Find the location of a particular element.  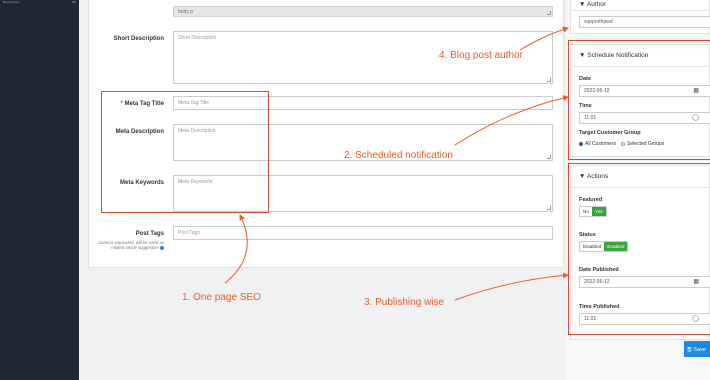

annotation-publishing-wise: 3. Publishing wise is located at coordinates (404, 302).